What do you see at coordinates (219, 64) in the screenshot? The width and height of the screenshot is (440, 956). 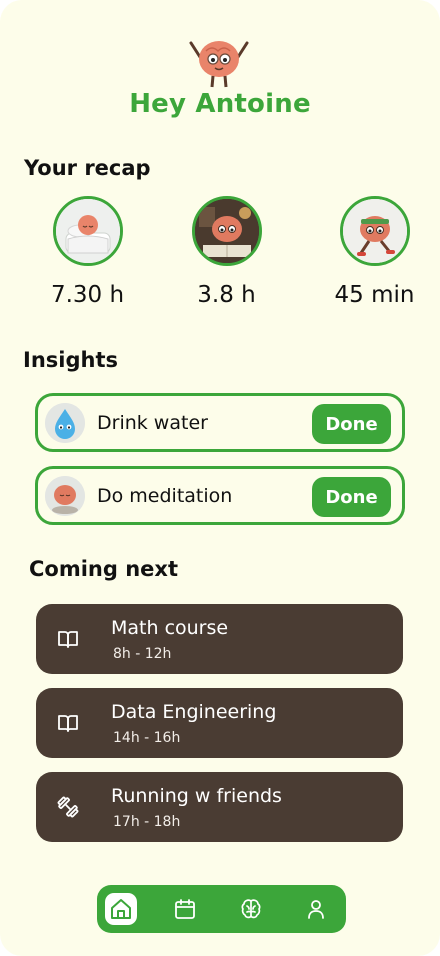 I see `brain-mascot-icon` at bounding box center [219, 64].